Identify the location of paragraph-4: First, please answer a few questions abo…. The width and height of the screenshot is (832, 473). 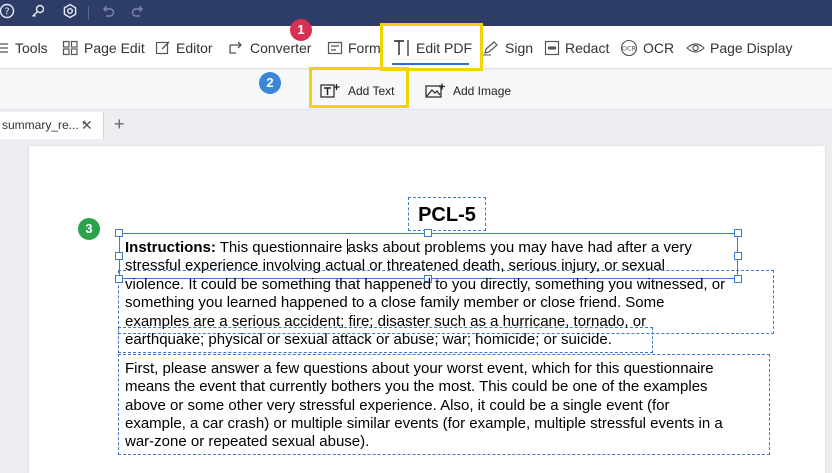
(424, 405).